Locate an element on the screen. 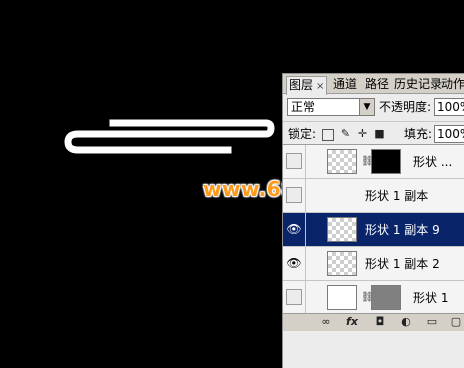 The image size is (464, 368). chevron-down-icon: ▼ is located at coordinates (366, 107).